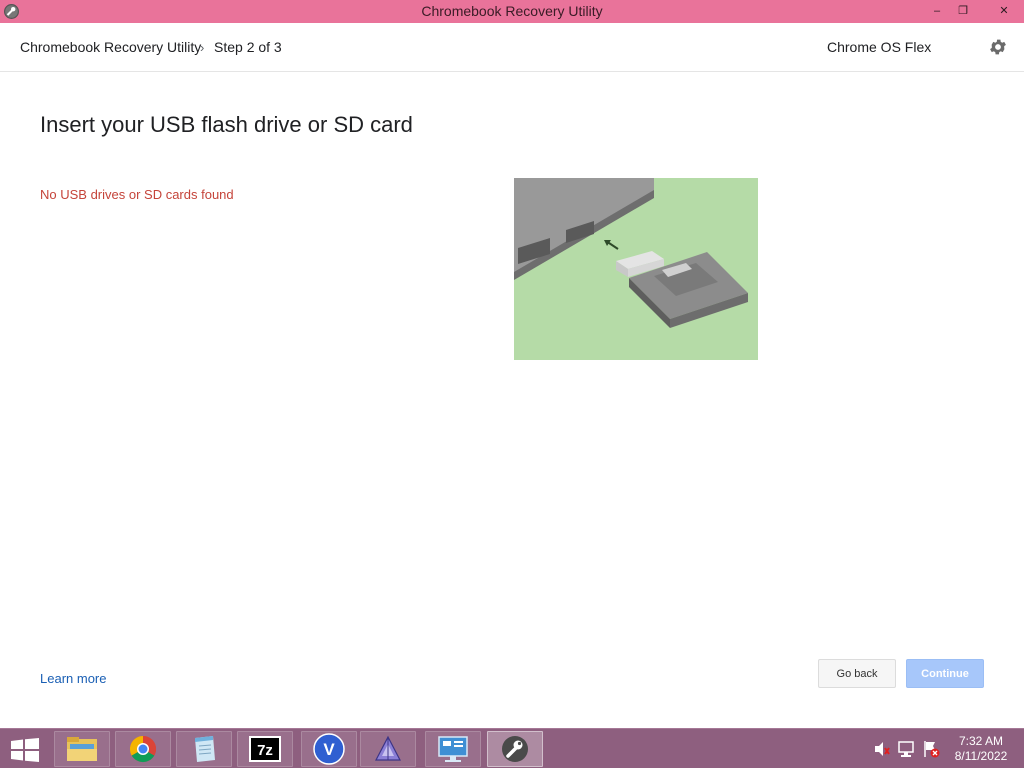  I want to click on maximize-button: ❐, so click(963, 10).